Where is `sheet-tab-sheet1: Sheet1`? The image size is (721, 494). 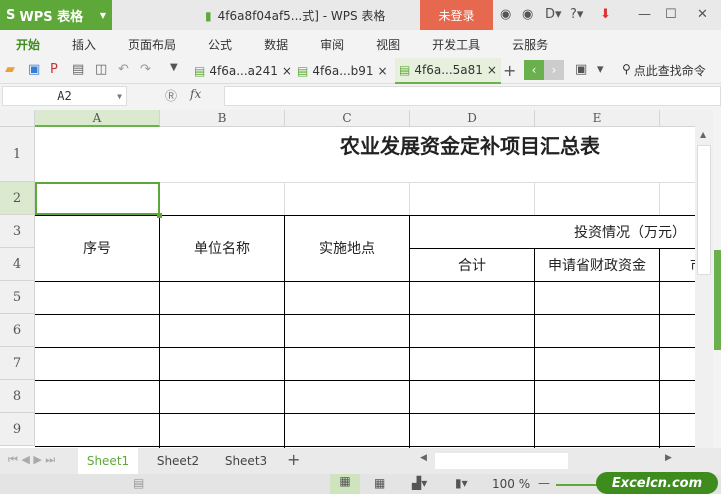
sheet-tab-sheet1: Sheet1 is located at coordinates (108, 461).